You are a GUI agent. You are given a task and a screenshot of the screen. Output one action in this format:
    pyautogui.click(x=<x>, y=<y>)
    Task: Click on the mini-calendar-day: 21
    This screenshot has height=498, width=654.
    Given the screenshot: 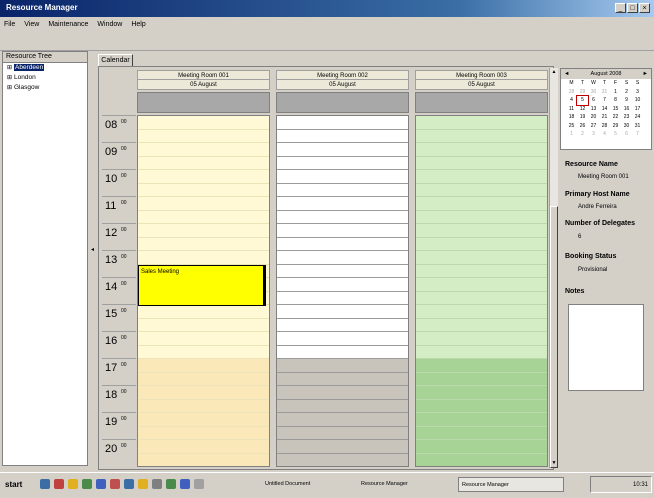 What is the action you would take?
    pyautogui.click(x=604, y=117)
    